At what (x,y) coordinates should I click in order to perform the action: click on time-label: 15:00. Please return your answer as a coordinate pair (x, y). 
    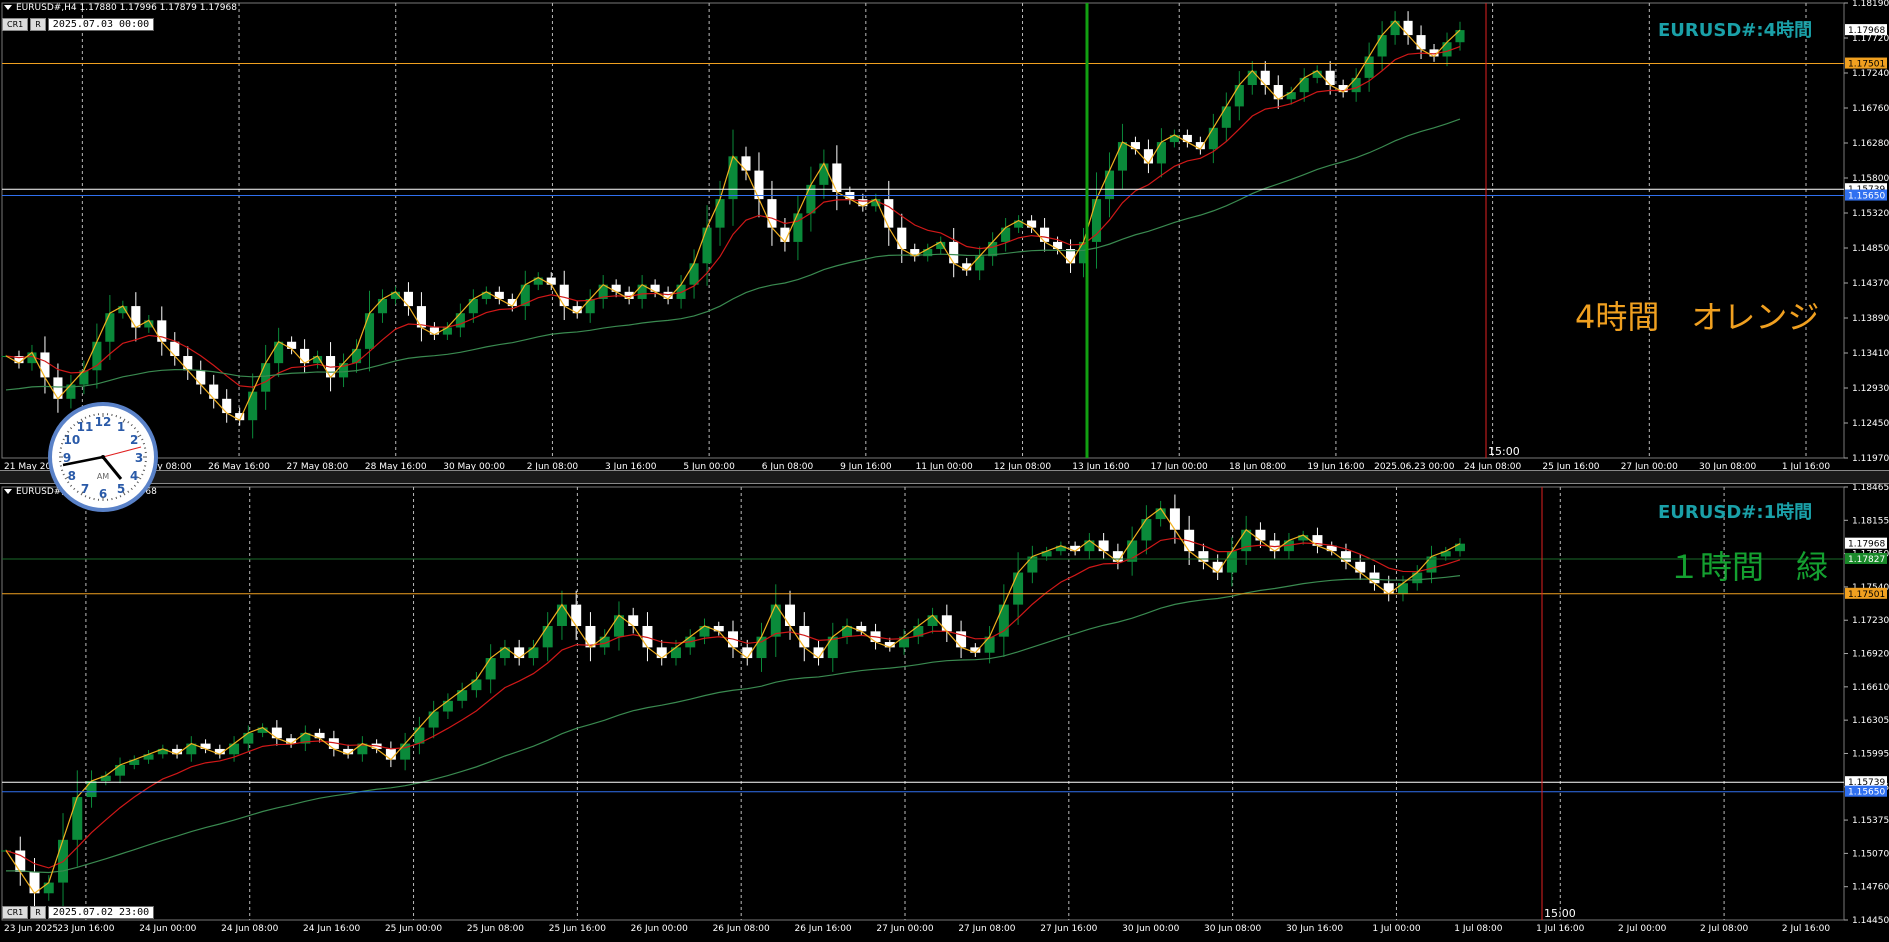
    Looking at the image, I should click on (1560, 913).